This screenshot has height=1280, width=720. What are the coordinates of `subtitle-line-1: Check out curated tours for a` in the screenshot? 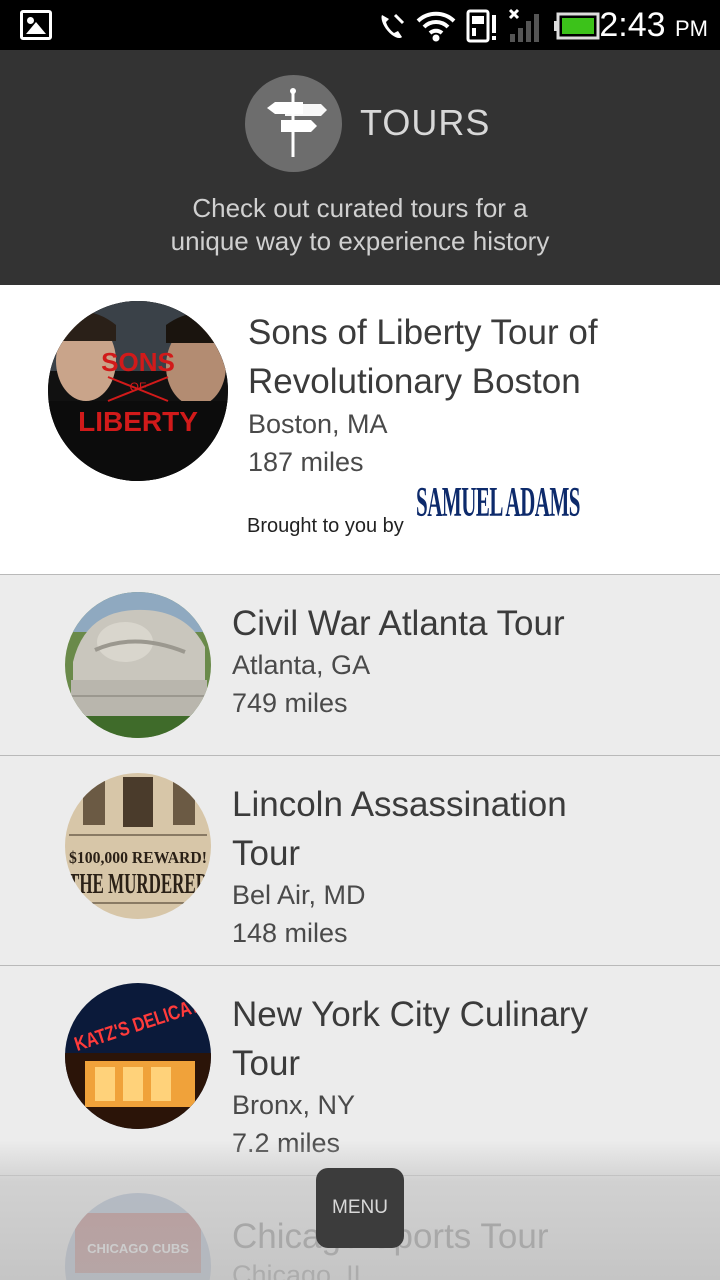 It's located at (360, 208).